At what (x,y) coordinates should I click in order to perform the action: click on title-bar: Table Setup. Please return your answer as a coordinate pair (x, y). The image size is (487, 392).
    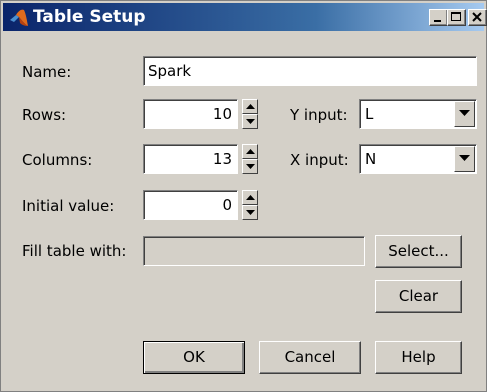
    Looking at the image, I should click on (245, 17).